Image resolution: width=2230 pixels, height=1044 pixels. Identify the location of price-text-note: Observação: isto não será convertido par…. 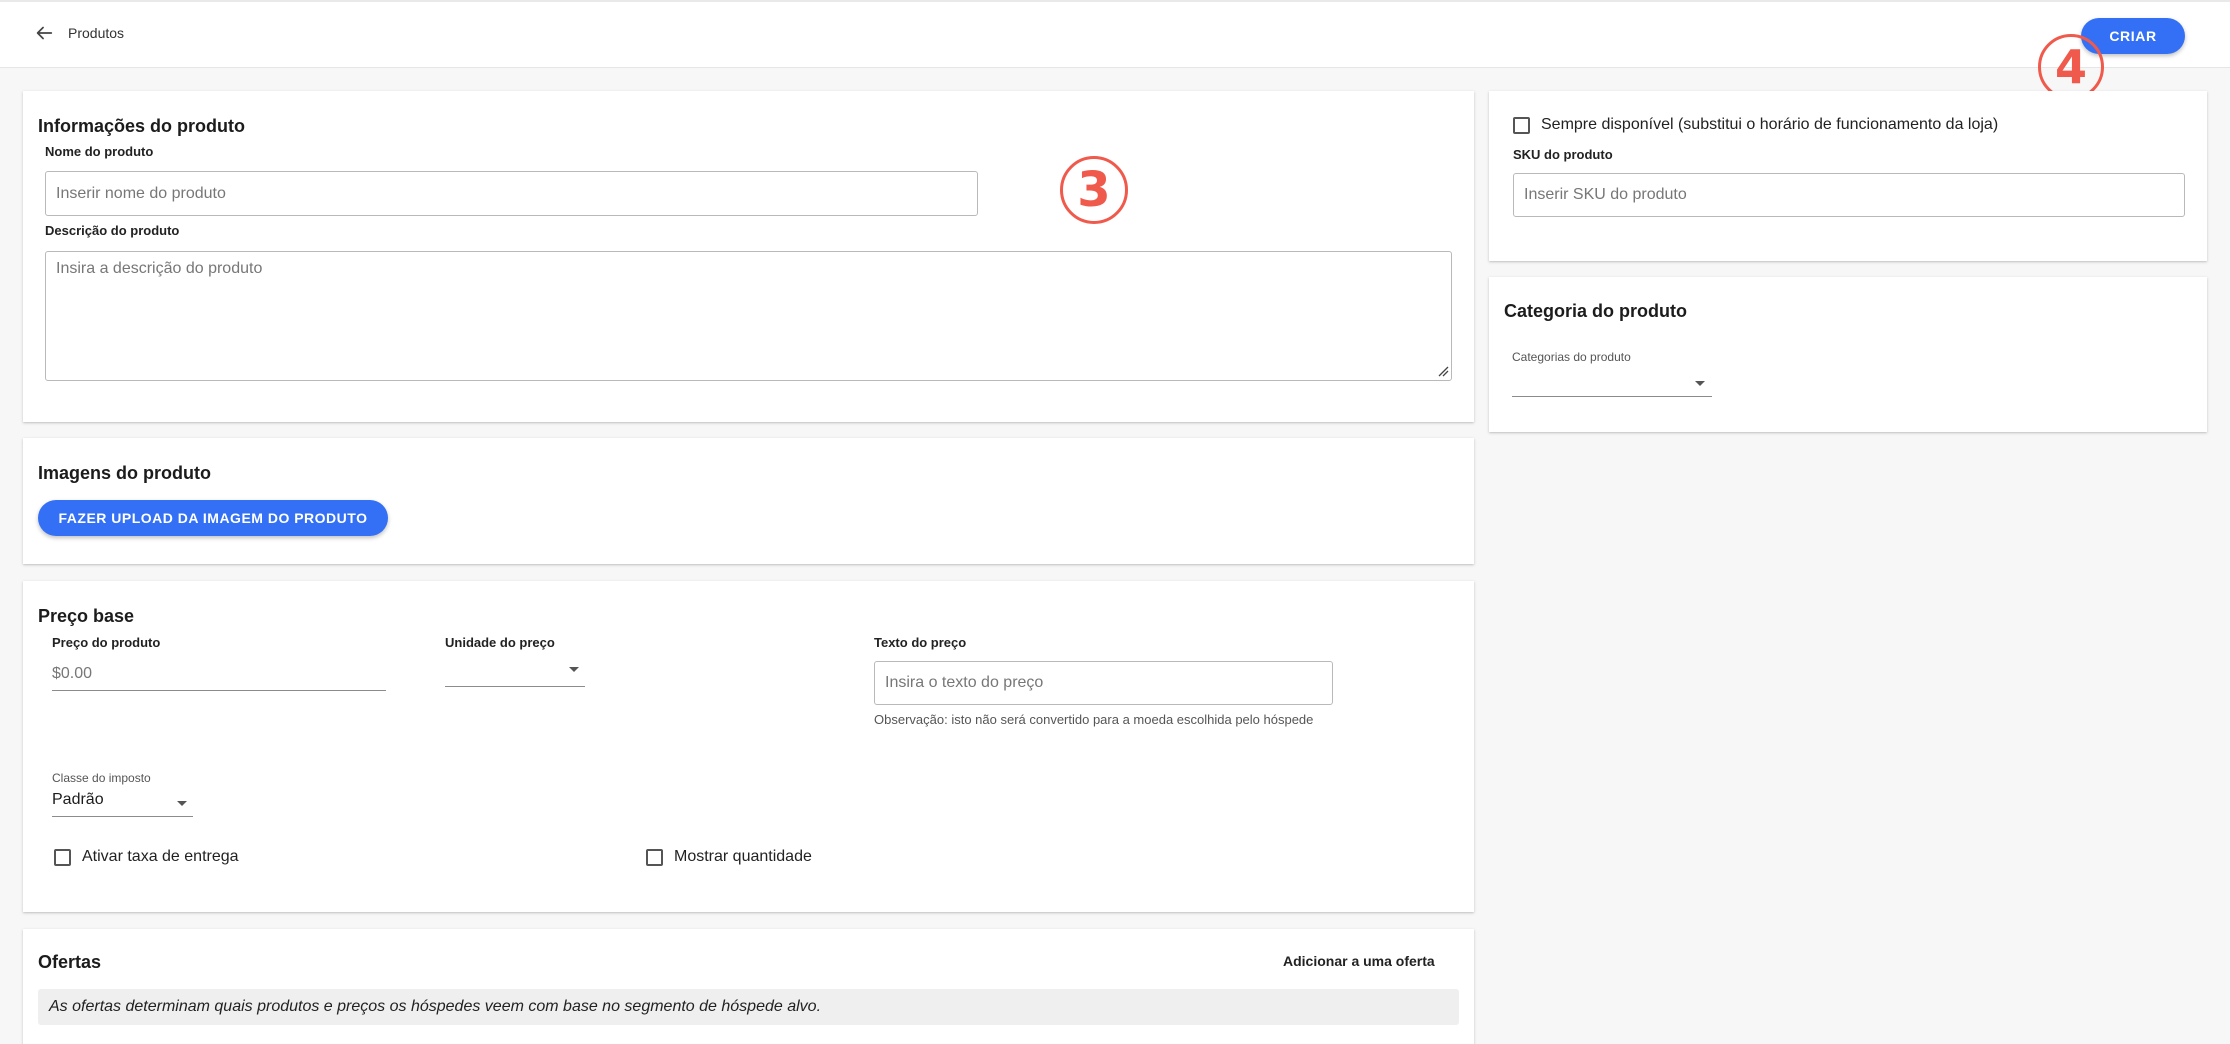
(1094, 719).